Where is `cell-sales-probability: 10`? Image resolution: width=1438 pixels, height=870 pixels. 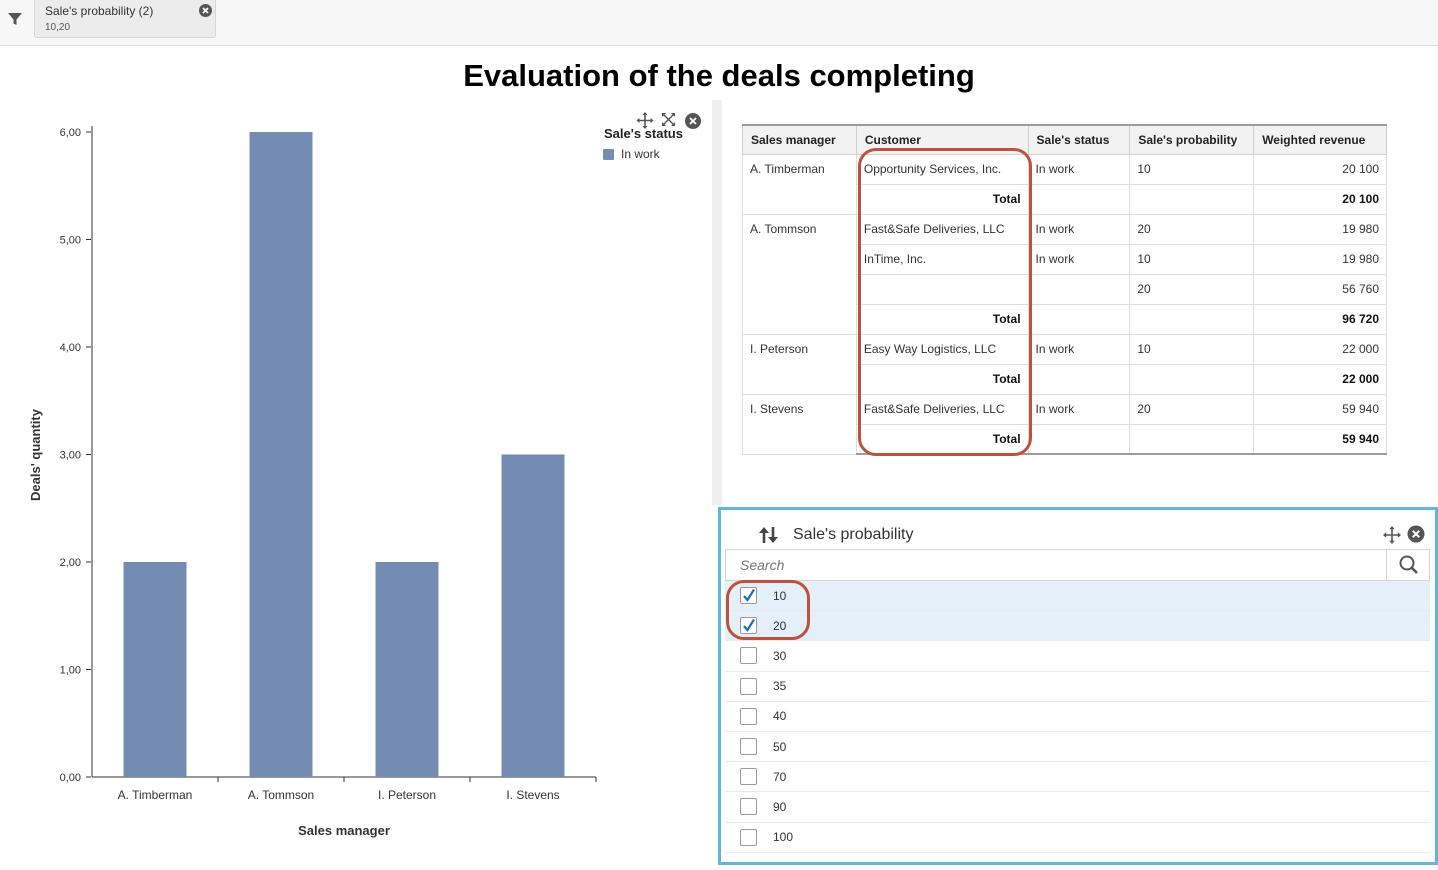 cell-sales-probability: 10 is located at coordinates (1192, 259).